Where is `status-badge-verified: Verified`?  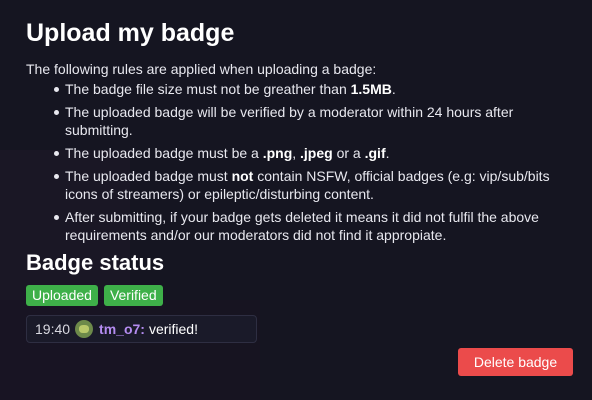
status-badge-verified: Verified is located at coordinates (133, 295).